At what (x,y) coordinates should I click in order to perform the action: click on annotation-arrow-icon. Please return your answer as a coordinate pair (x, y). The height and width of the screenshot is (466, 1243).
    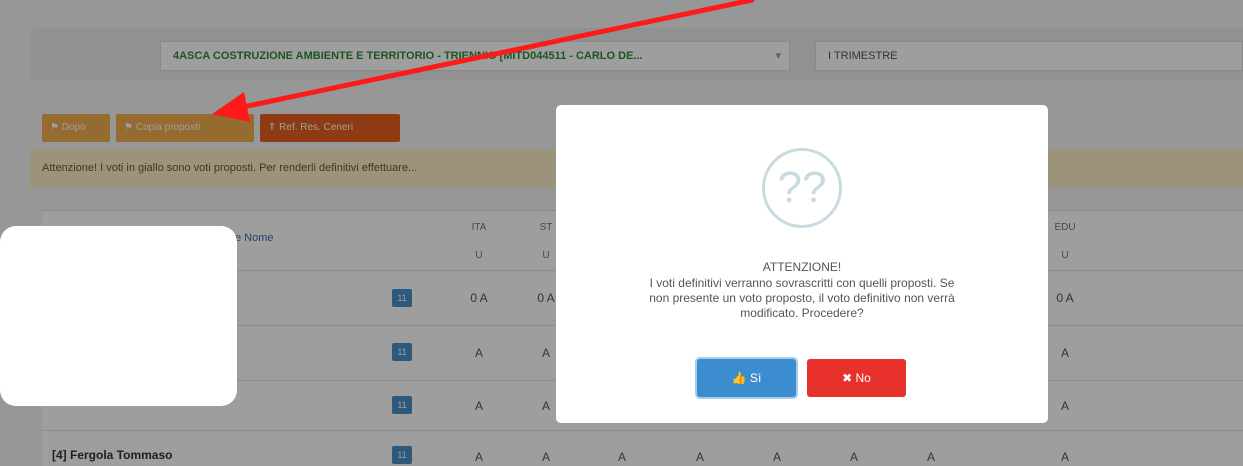
    Looking at the image, I should click on (483, 61).